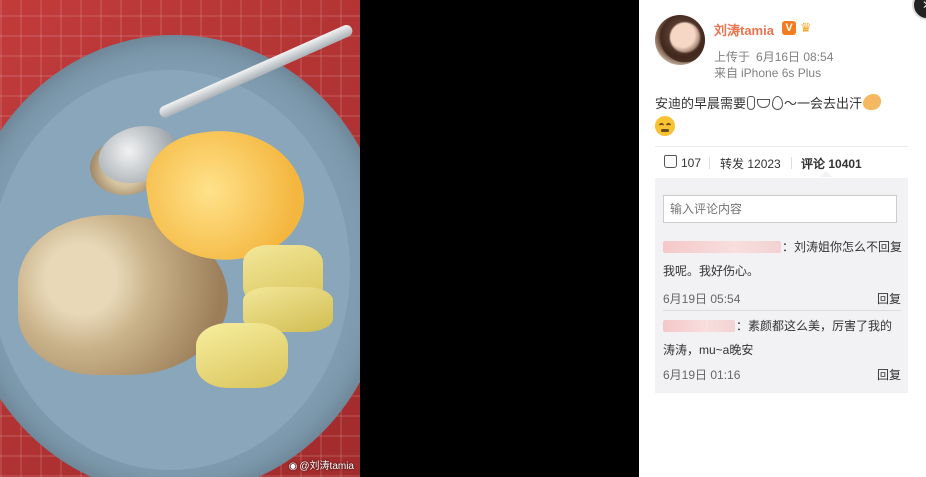 This screenshot has width=926, height=477. I want to click on source-value: iPhone 6s Plus, so click(781, 73).